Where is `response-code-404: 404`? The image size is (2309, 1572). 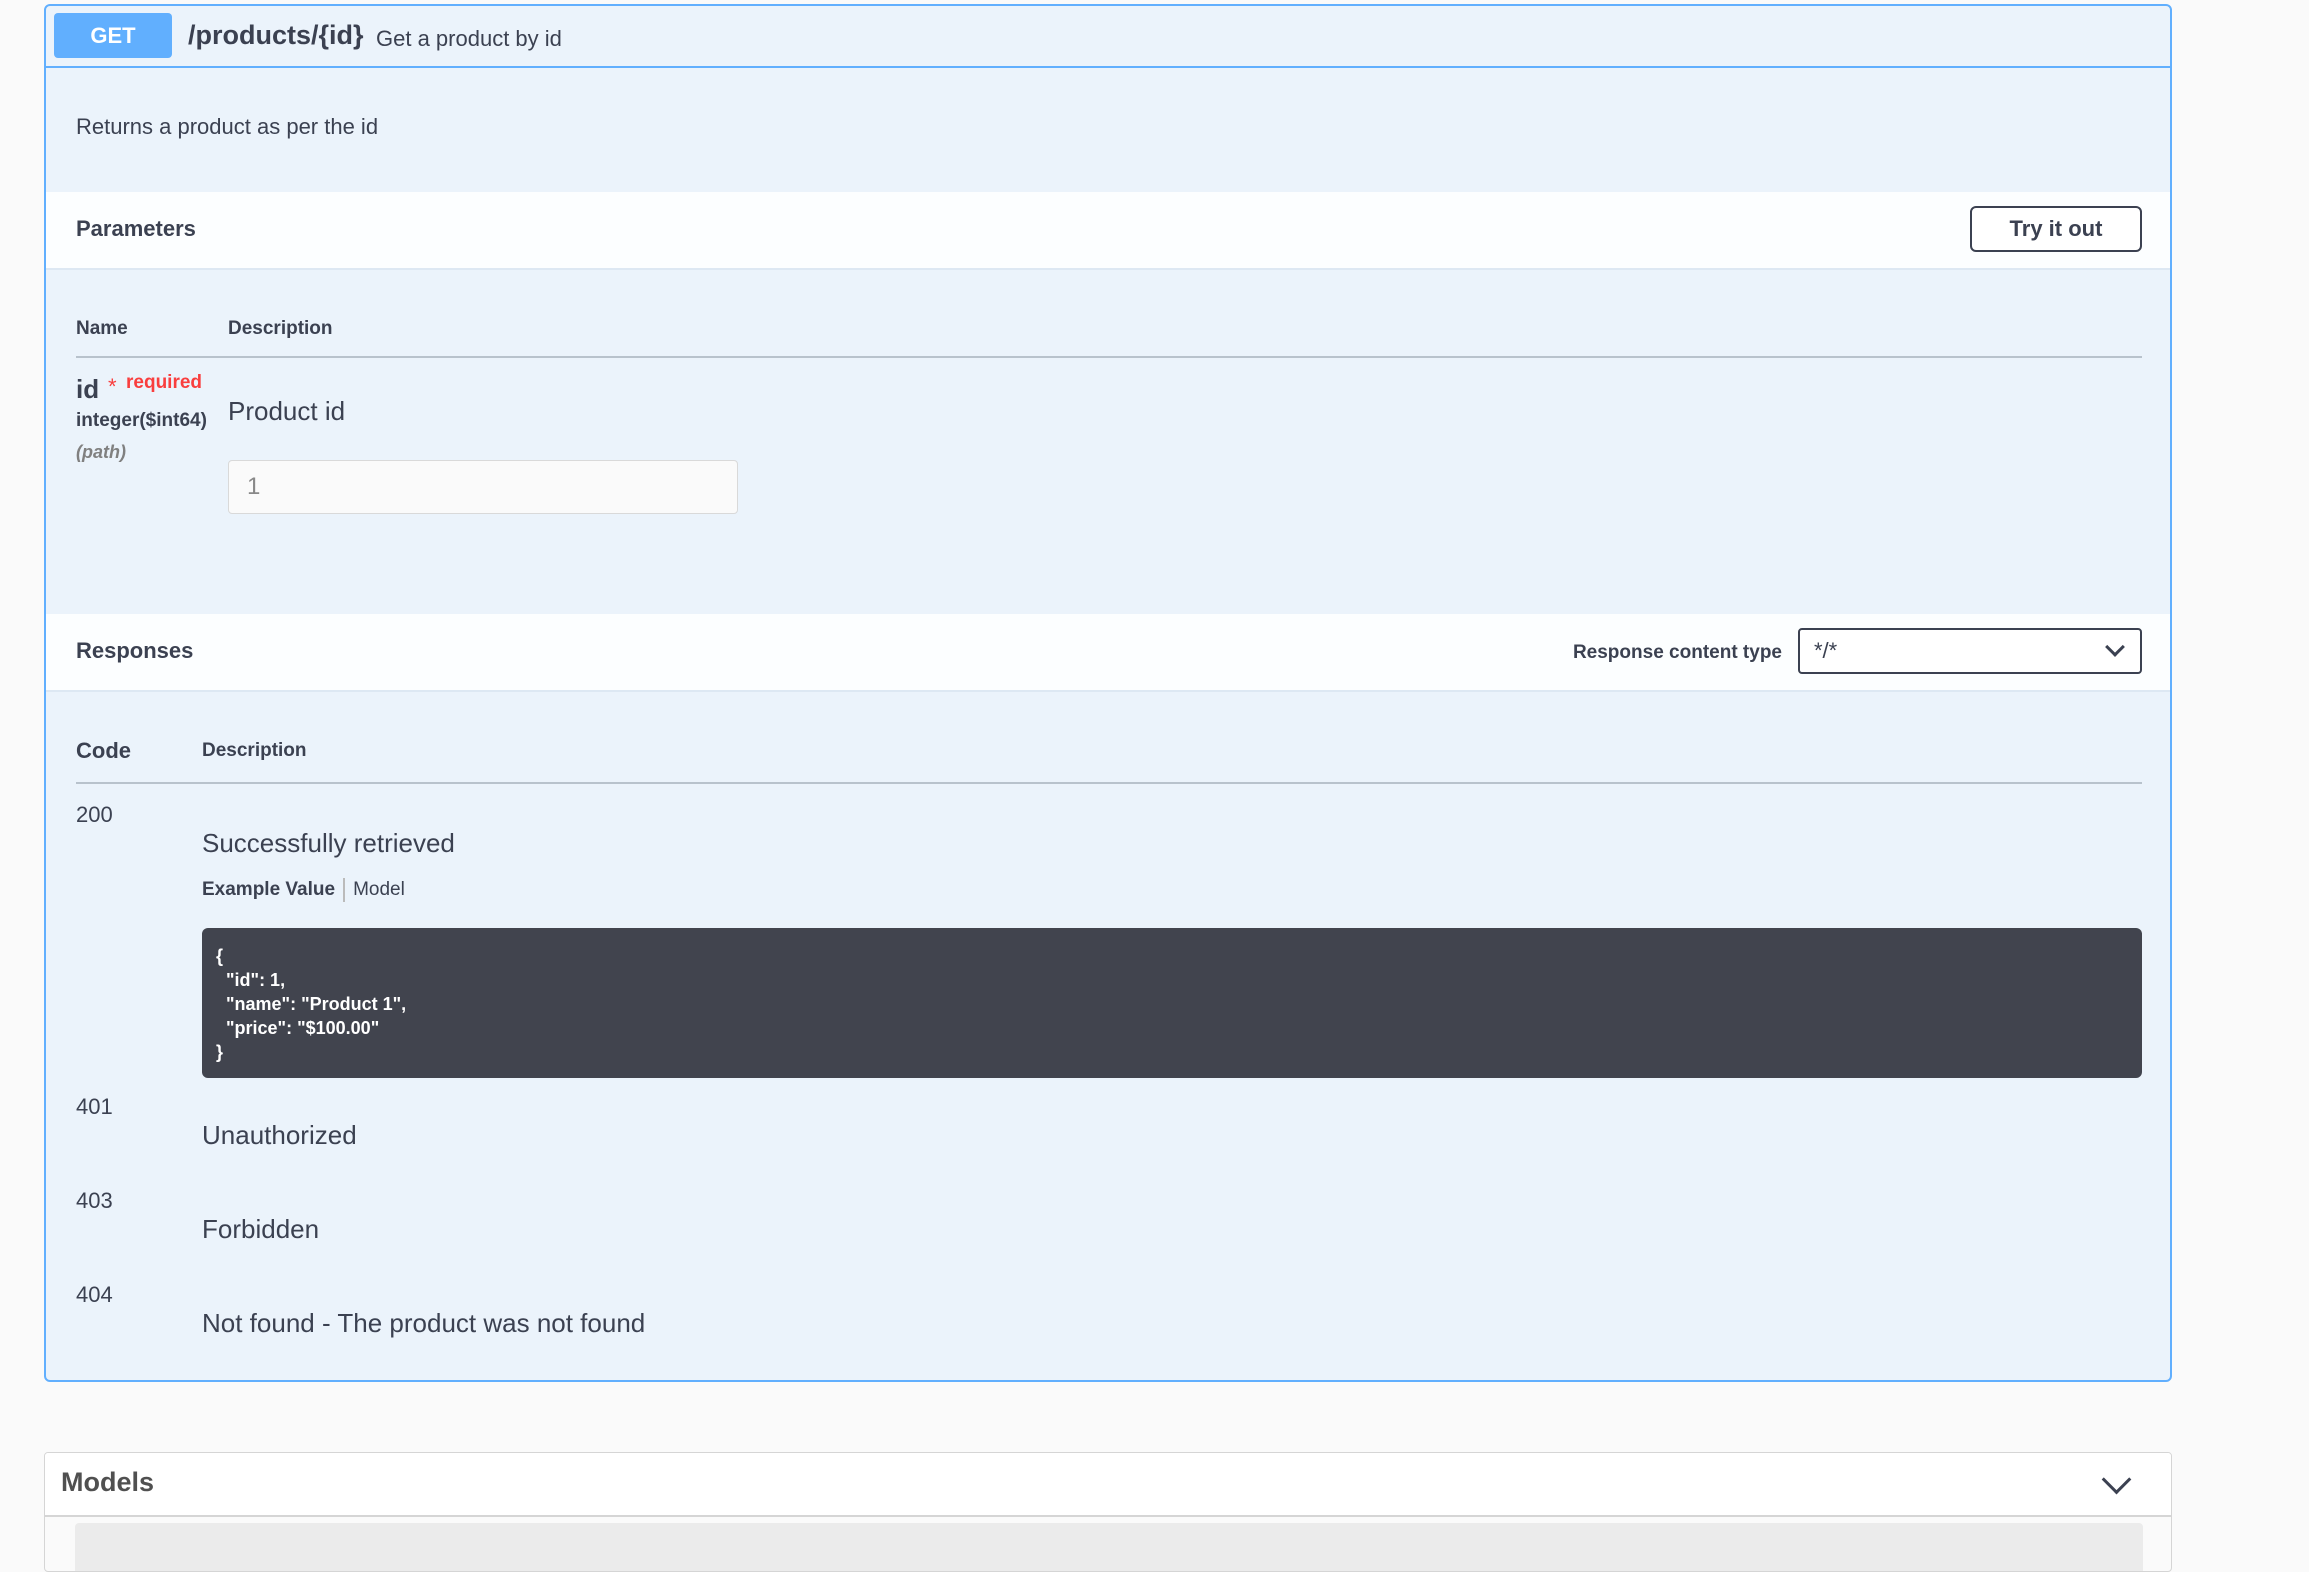
response-code-404: 404 is located at coordinates (94, 1294).